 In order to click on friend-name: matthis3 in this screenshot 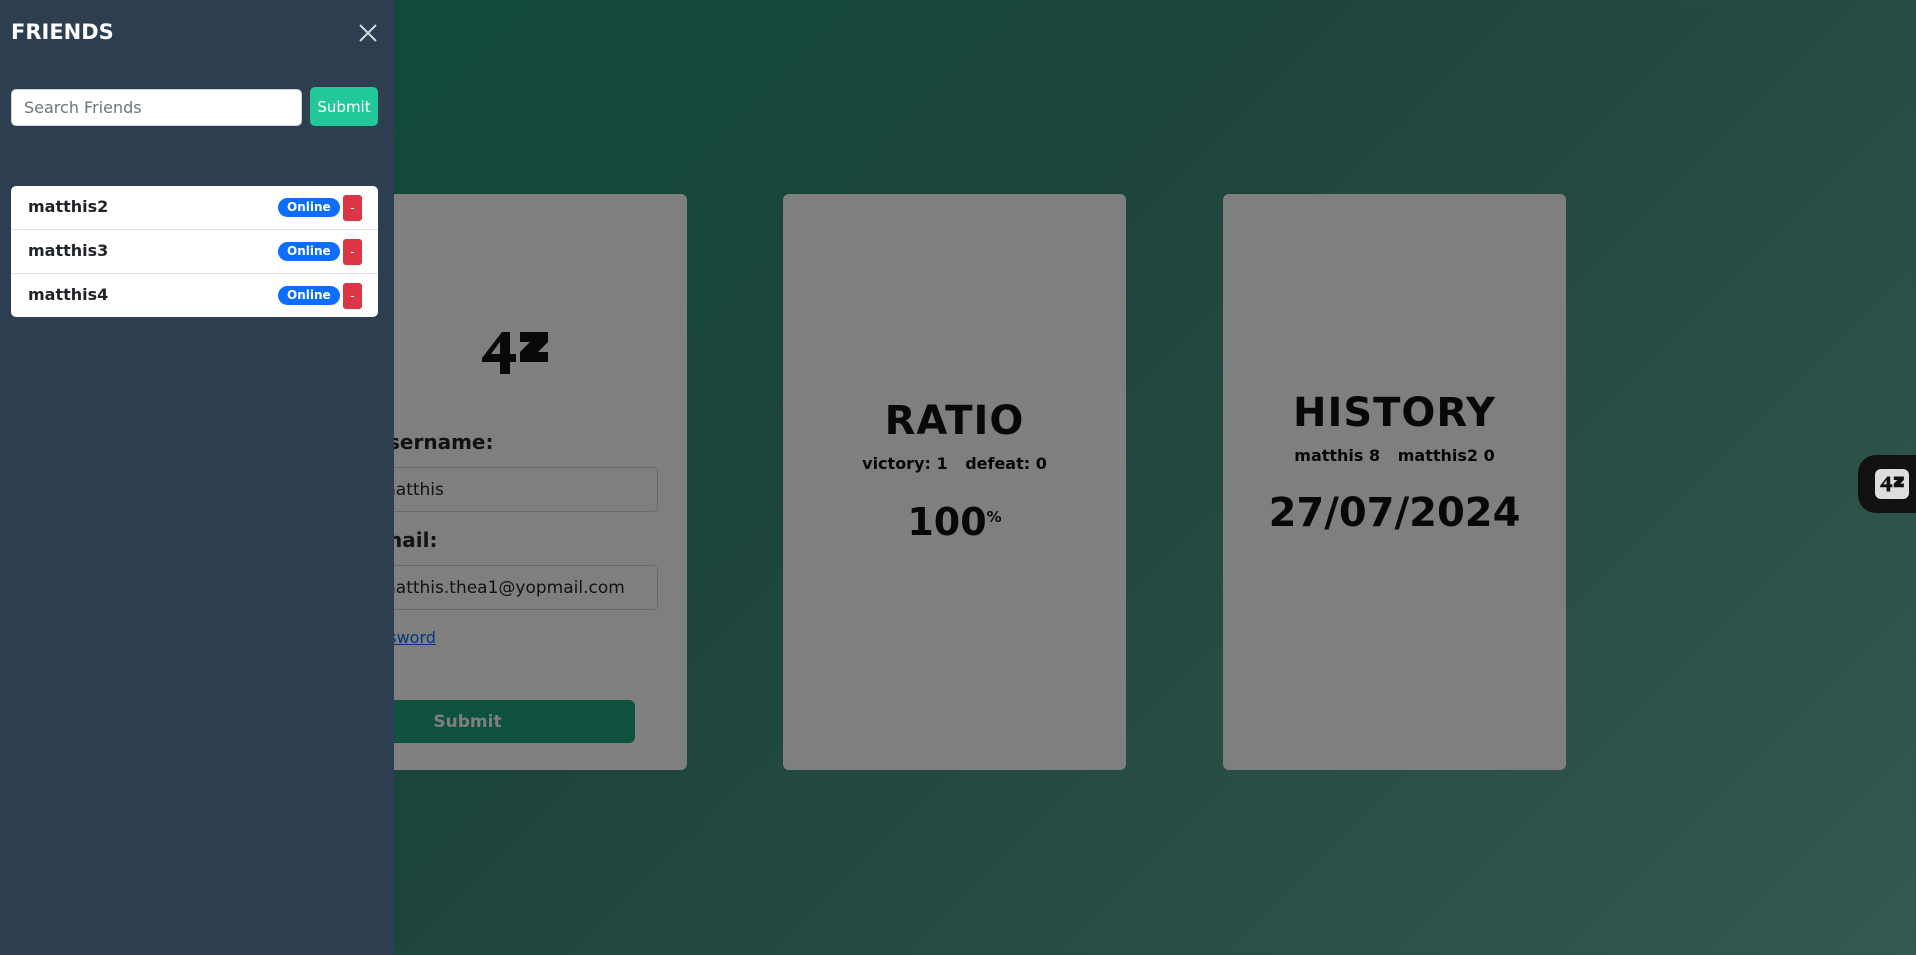, I will do `click(68, 250)`.